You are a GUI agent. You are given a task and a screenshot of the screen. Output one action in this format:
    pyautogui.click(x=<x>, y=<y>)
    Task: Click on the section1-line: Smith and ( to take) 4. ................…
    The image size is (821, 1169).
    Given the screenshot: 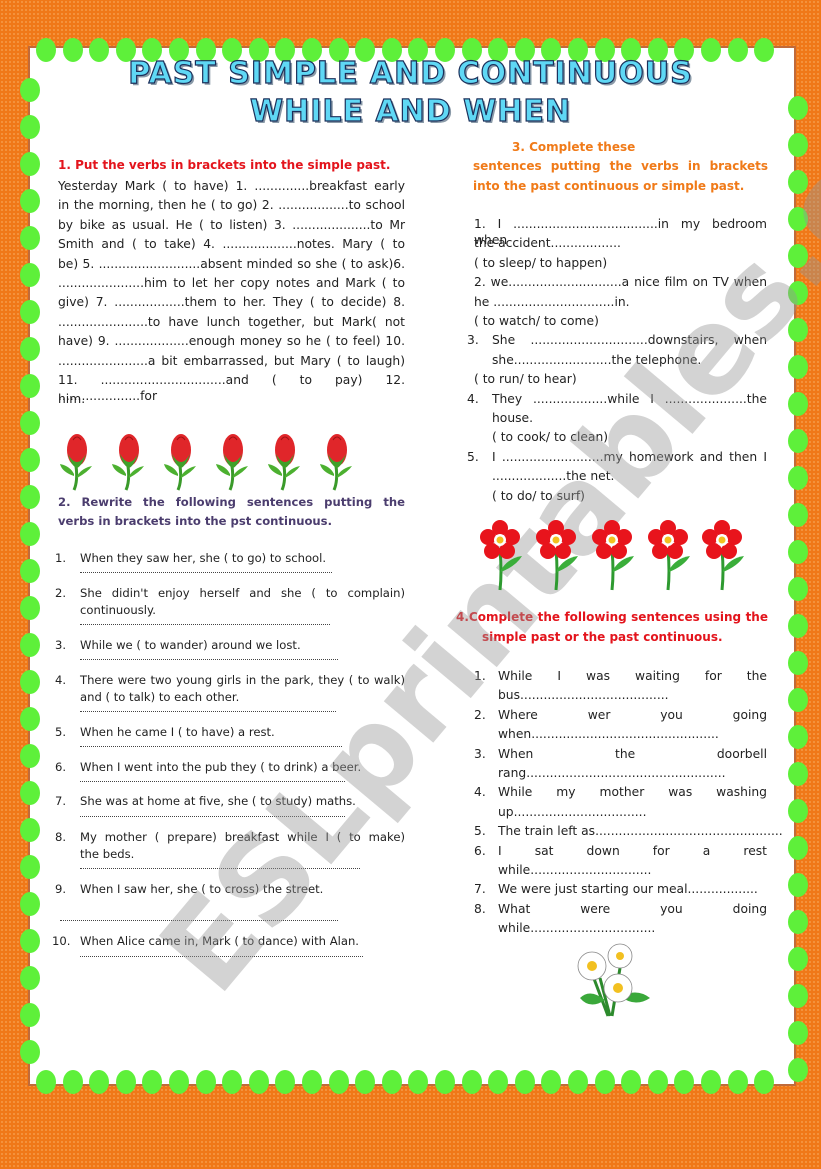 What is the action you would take?
    pyautogui.click(x=231, y=244)
    